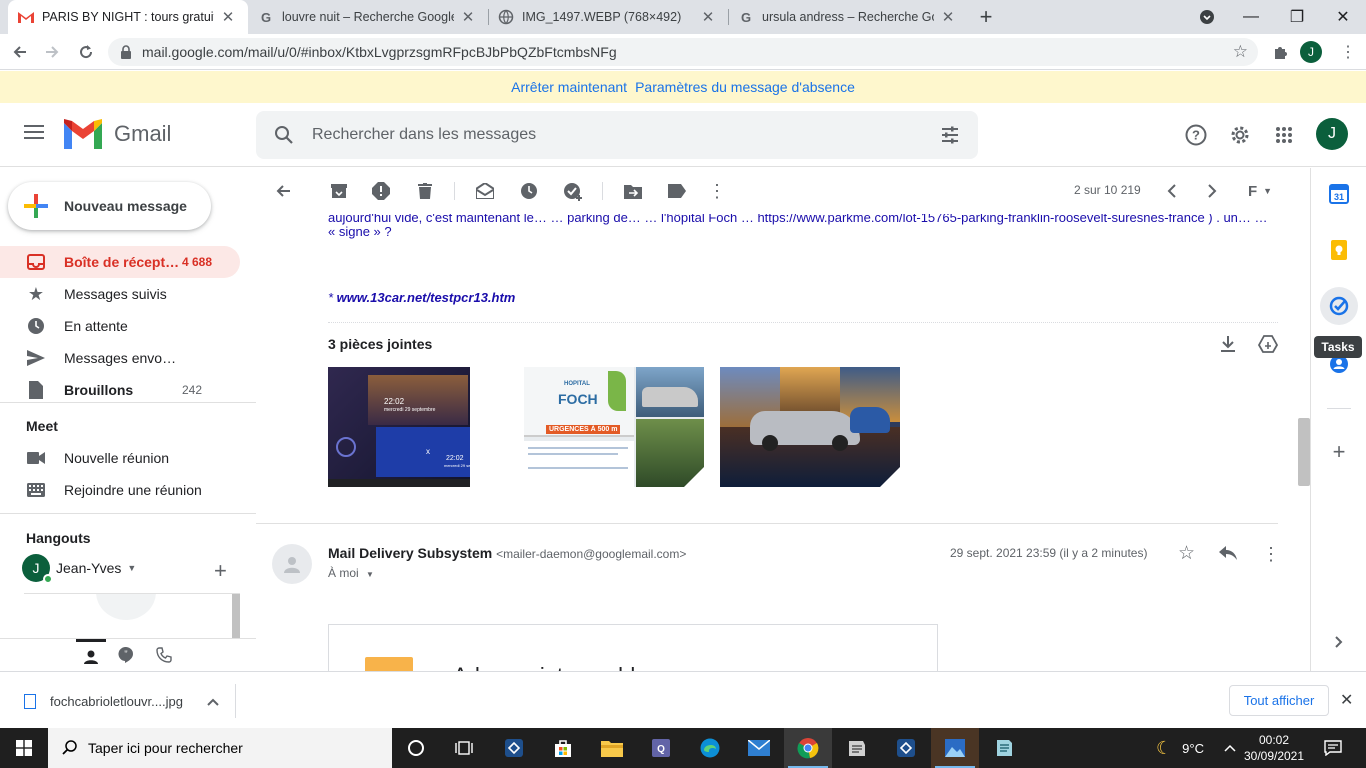  What do you see at coordinates (710, 748) in the screenshot?
I see `edge-icon` at bounding box center [710, 748].